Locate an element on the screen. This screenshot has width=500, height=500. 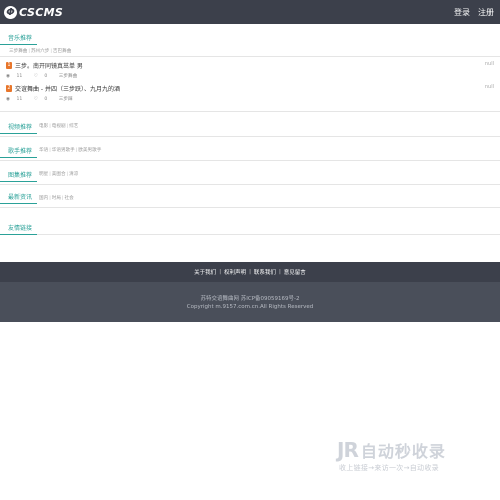
auth-links: 登录 注册 is located at coordinates (474, 12).